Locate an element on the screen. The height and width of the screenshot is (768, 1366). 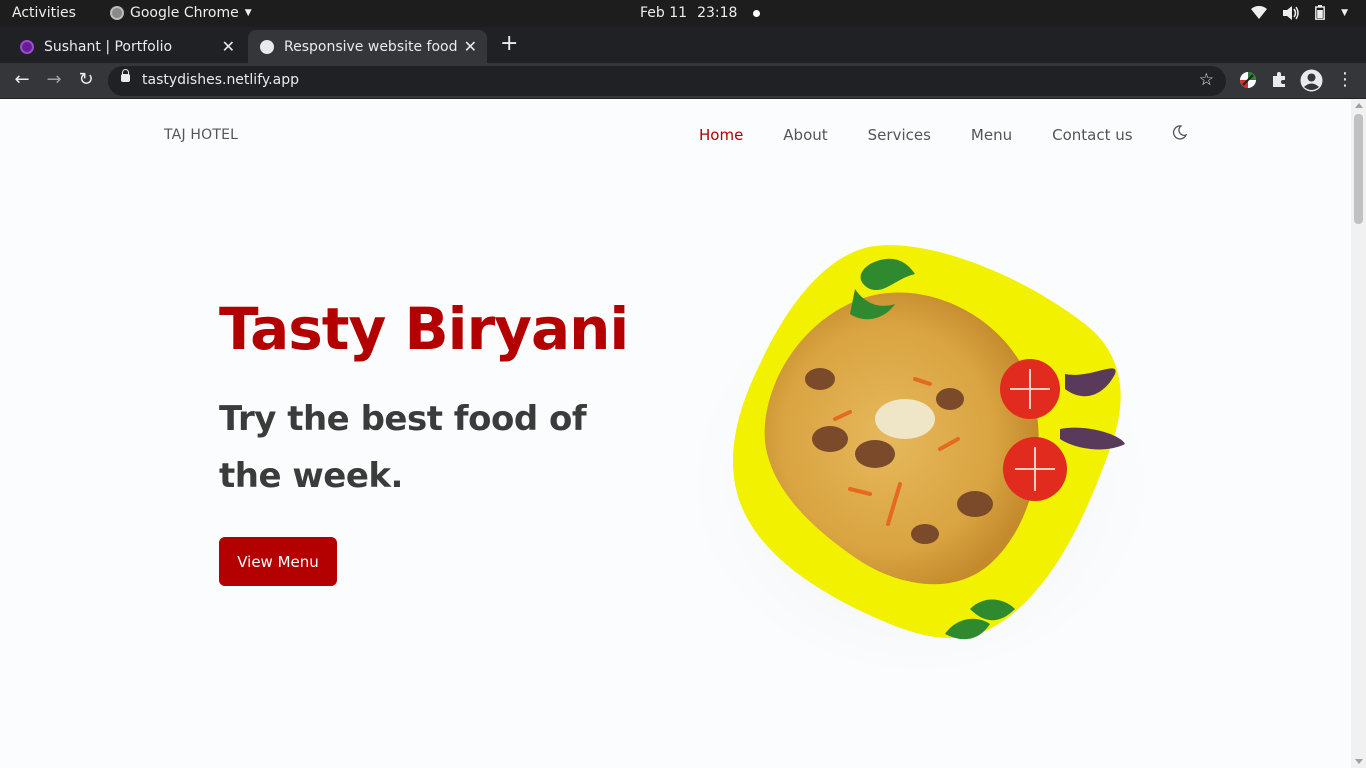
url-text: tastydishes.netlify.app is located at coordinates (220, 80).